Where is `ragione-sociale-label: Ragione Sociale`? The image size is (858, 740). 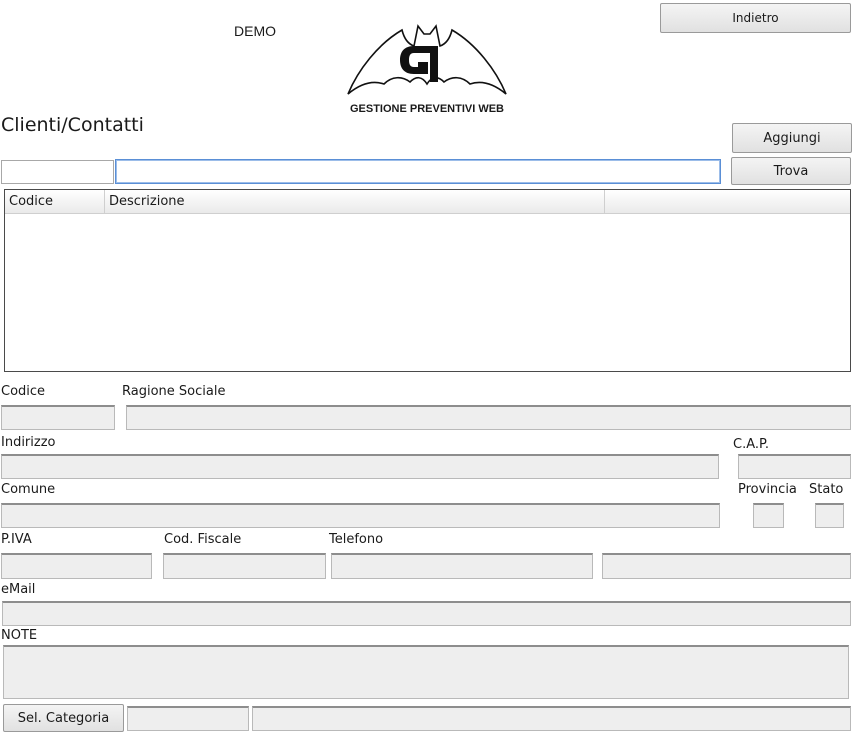
ragione-sociale-label: Ragione Sociale is located at coordinates (174, 391).